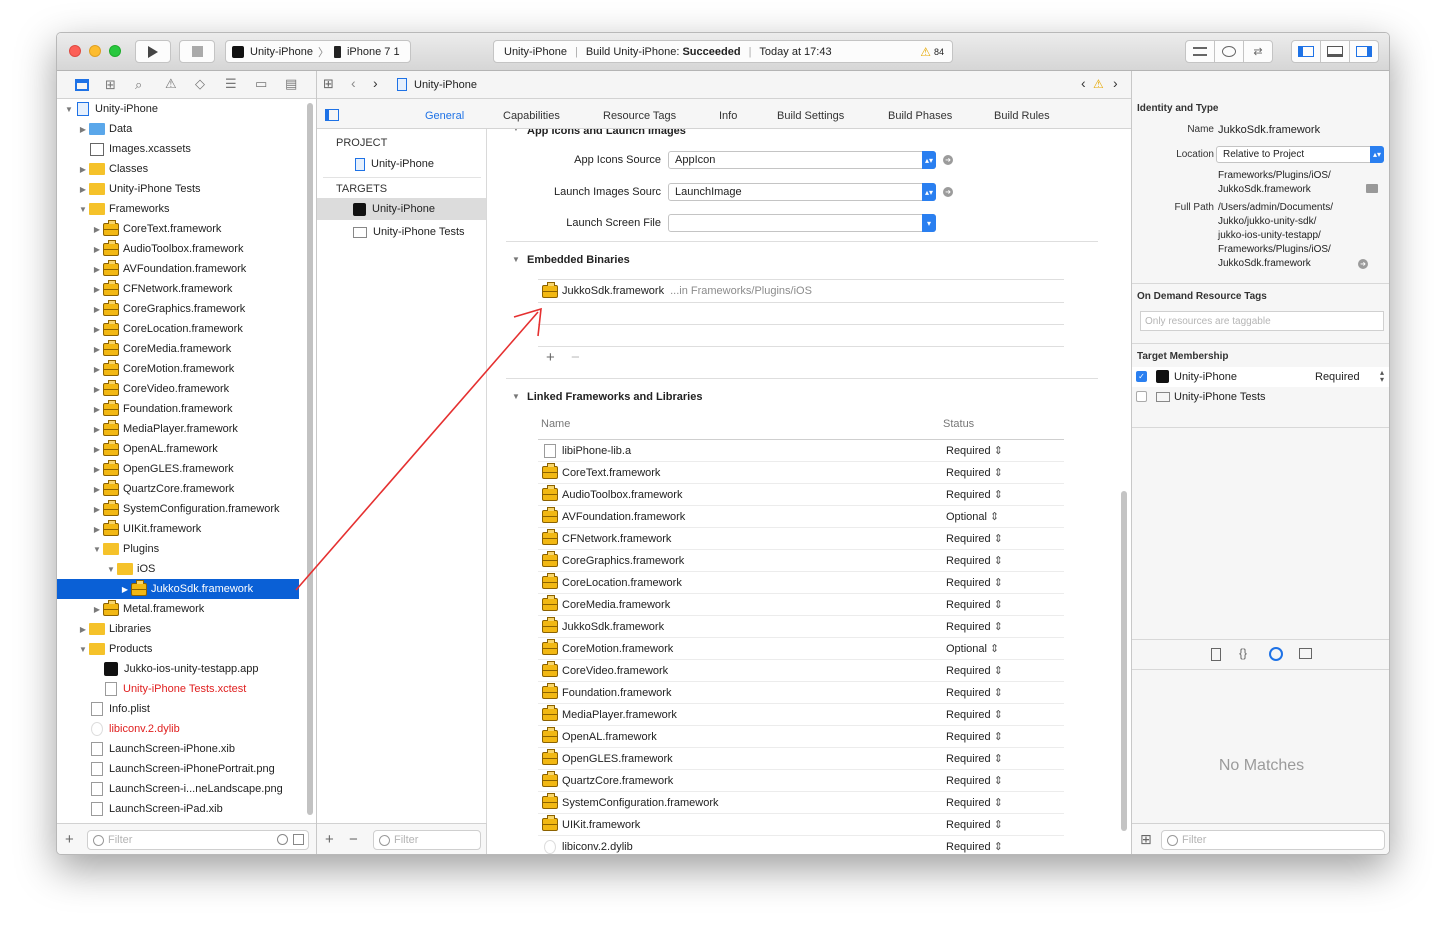 This screenshot has height=936, width=1446. What do you see at coordinates (138, 85) in the screenshot?
I see `find-navigator-icon: ⌕` at bounding box center [138, 85].